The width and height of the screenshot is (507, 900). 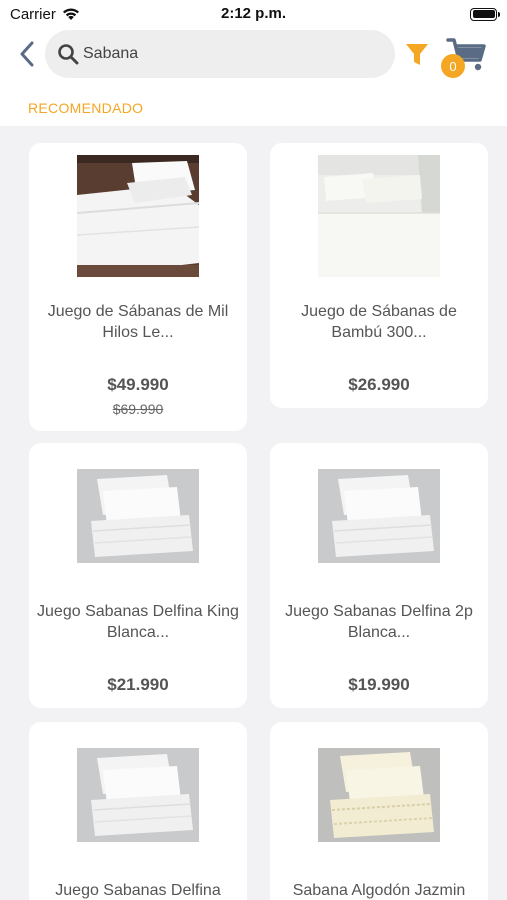 I want to click on product-price: $19.990, so click(x=379, y=684).